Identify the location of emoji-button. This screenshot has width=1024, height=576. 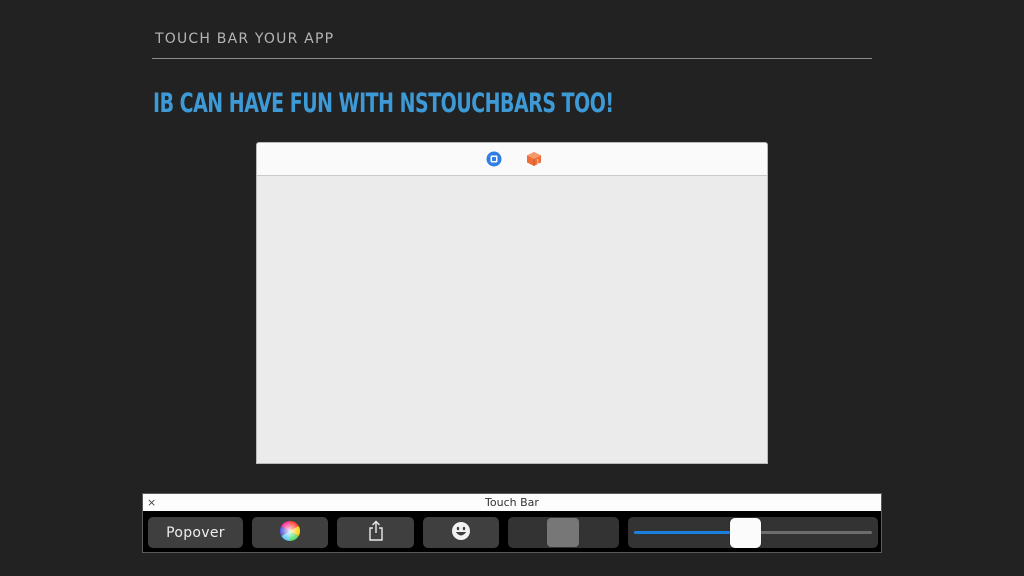
(461, 532).